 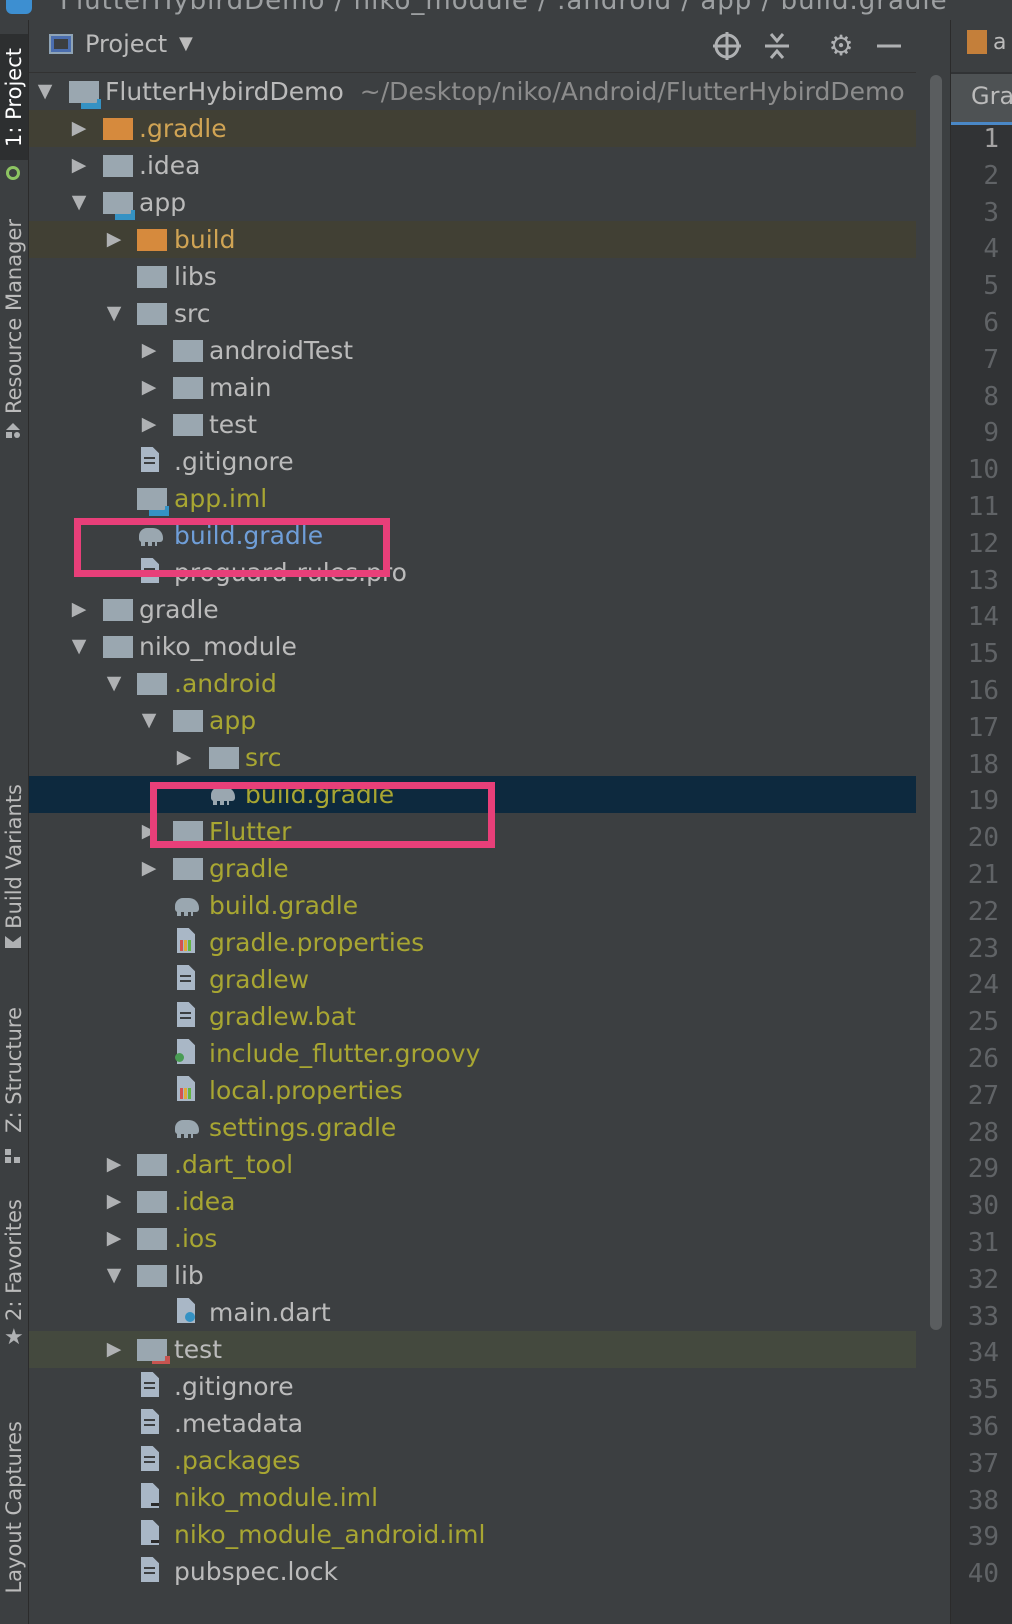 I want to click on locate-icon, so click(x=727, y=46).